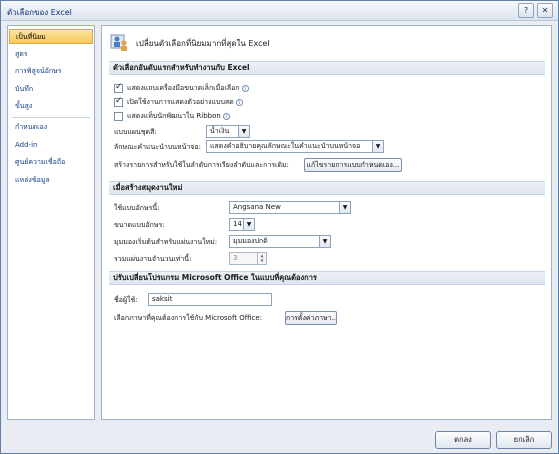 Image resolution: width=559 pixels, height=454 pixels. What do you see at coordinates (51, 54) in the screenshot?
I see `sidebar-item-formulas: สูตร` at bounding box center [51, 54].